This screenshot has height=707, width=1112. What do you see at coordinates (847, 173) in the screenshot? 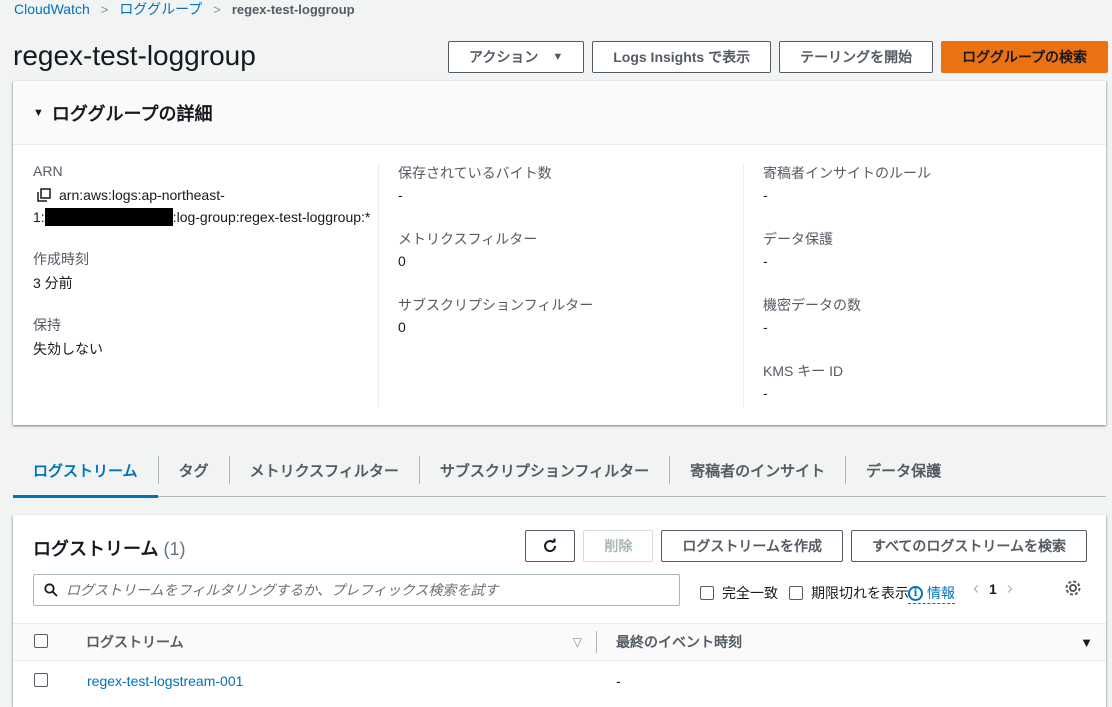
I see `contributor-insights-label: 寄稿者インサイトのルール` at bounding box center [847, 173].